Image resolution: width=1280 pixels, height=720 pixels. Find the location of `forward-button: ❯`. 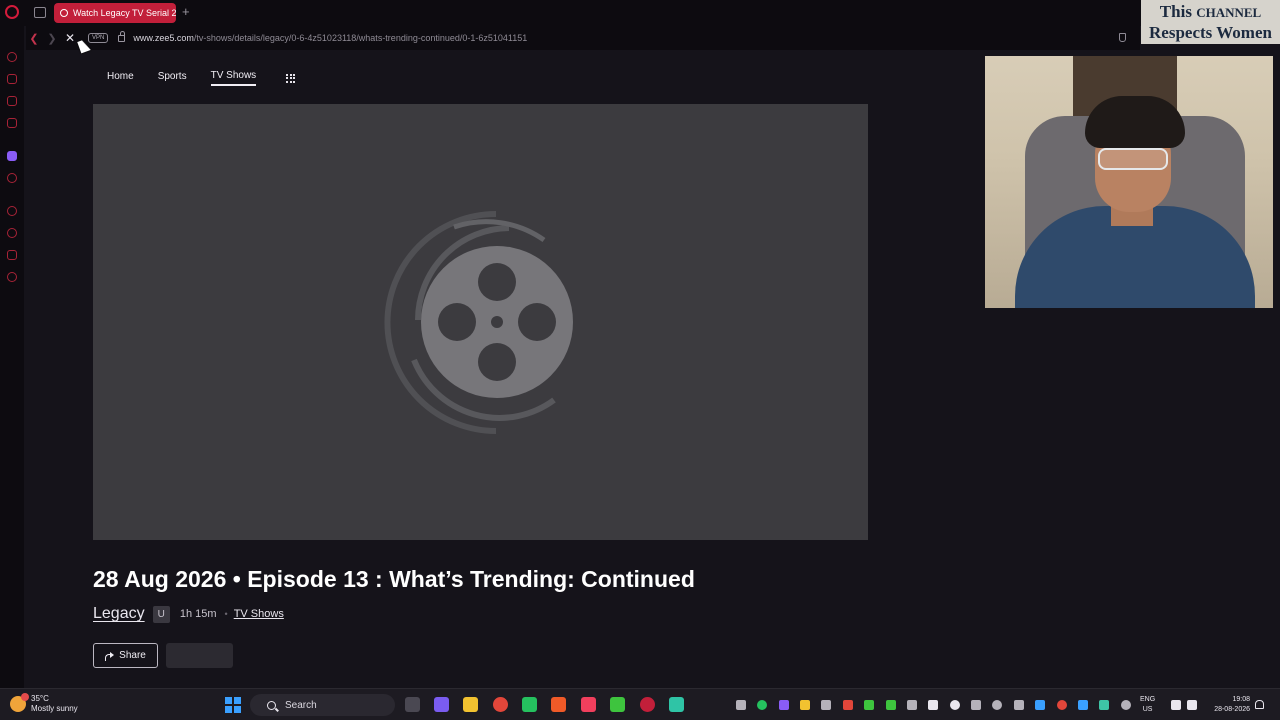

forward-button: ❯ is located at coordinates (52, 38).